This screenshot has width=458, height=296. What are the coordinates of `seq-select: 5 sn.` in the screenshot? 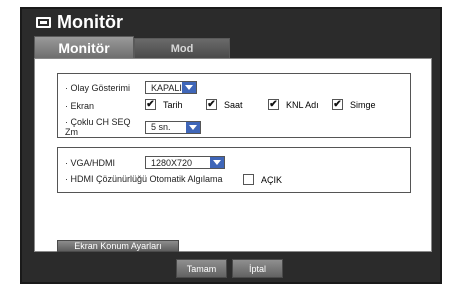 It's located at (173, 127).